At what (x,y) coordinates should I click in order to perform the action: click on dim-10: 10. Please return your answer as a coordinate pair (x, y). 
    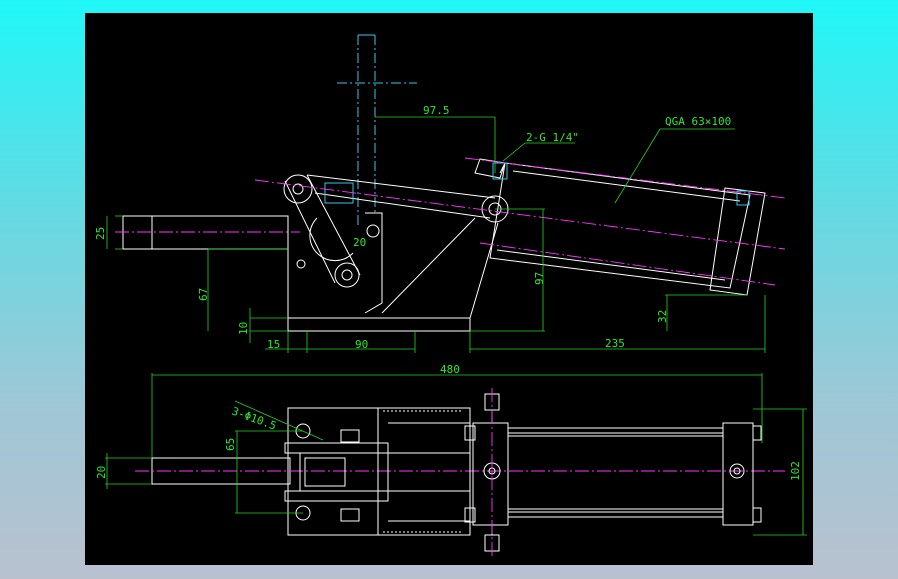
    Looking at the image, I should click on (243, 328).